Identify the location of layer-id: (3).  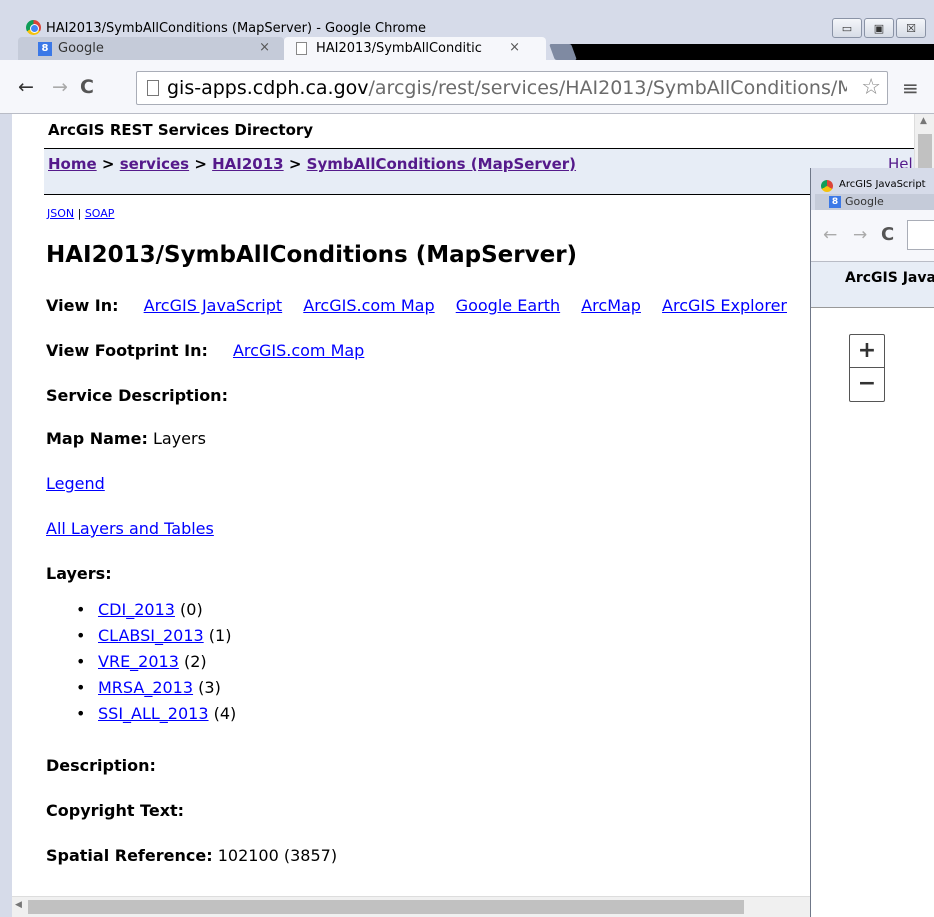
(209, 687).